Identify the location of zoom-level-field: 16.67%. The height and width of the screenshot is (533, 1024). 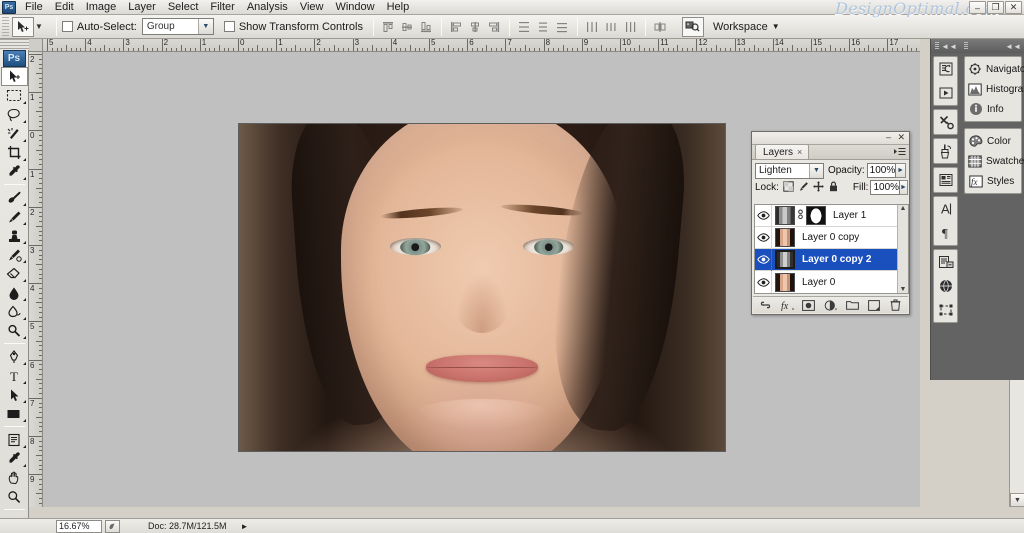
(79, 526).